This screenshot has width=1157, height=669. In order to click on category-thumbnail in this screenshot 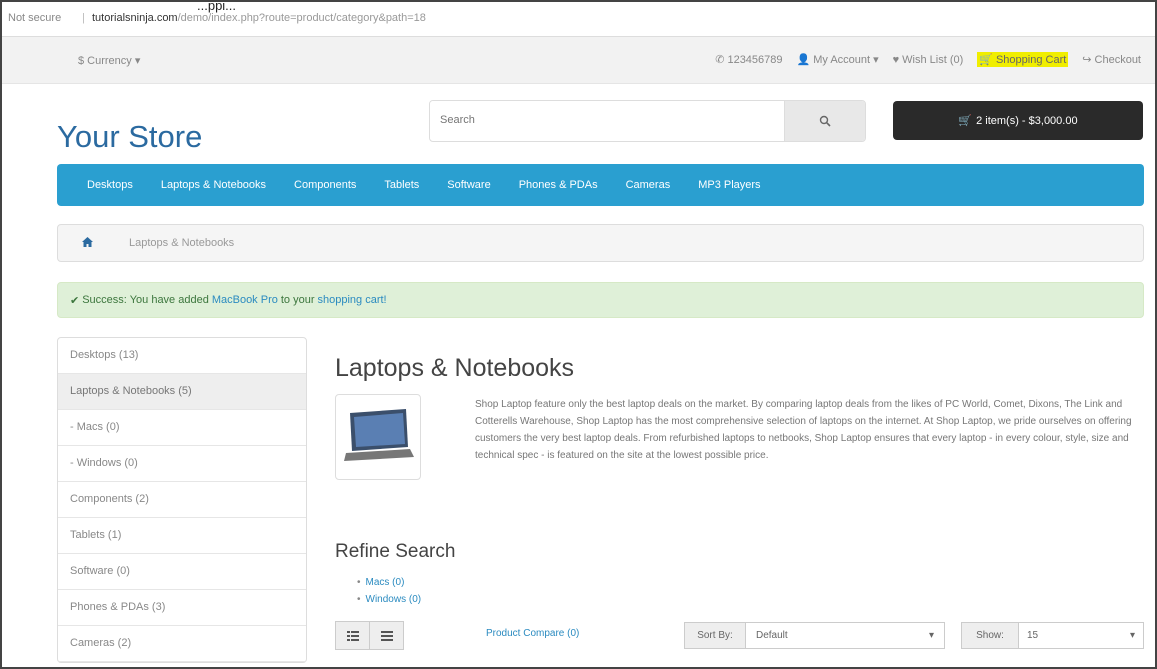, I will do `click(378, 437)`.